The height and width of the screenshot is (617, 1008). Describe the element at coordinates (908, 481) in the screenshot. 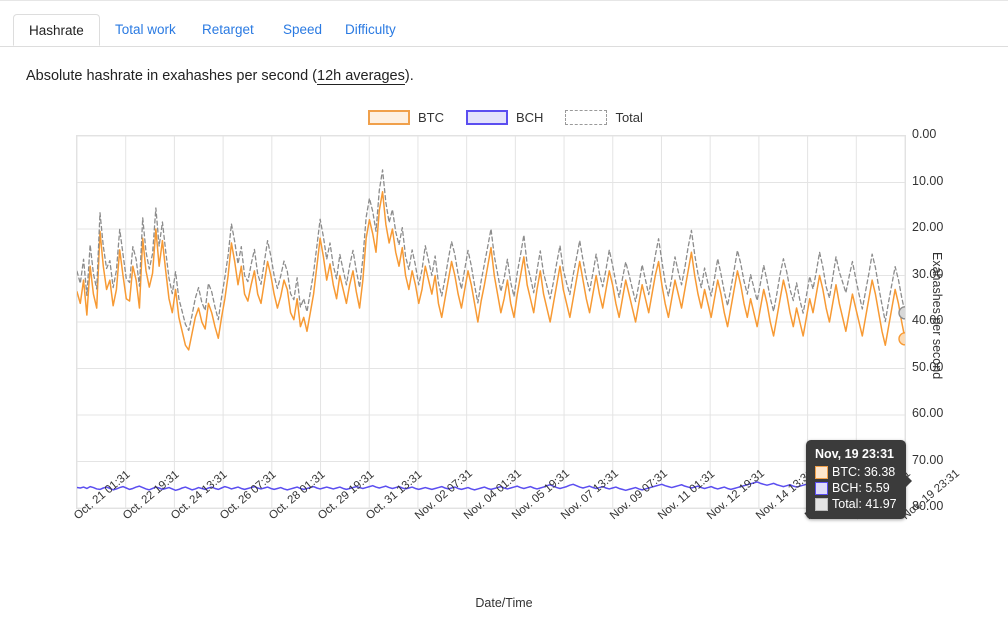

I see `tooltip-pointer` at that location.